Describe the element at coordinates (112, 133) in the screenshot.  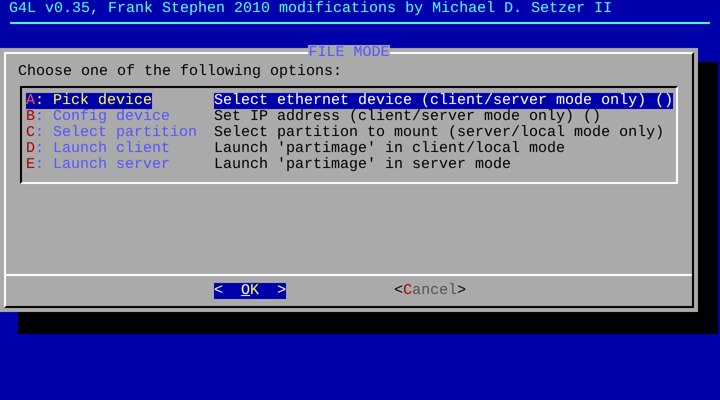
I see `menu-option: C: Select partition` at that location.